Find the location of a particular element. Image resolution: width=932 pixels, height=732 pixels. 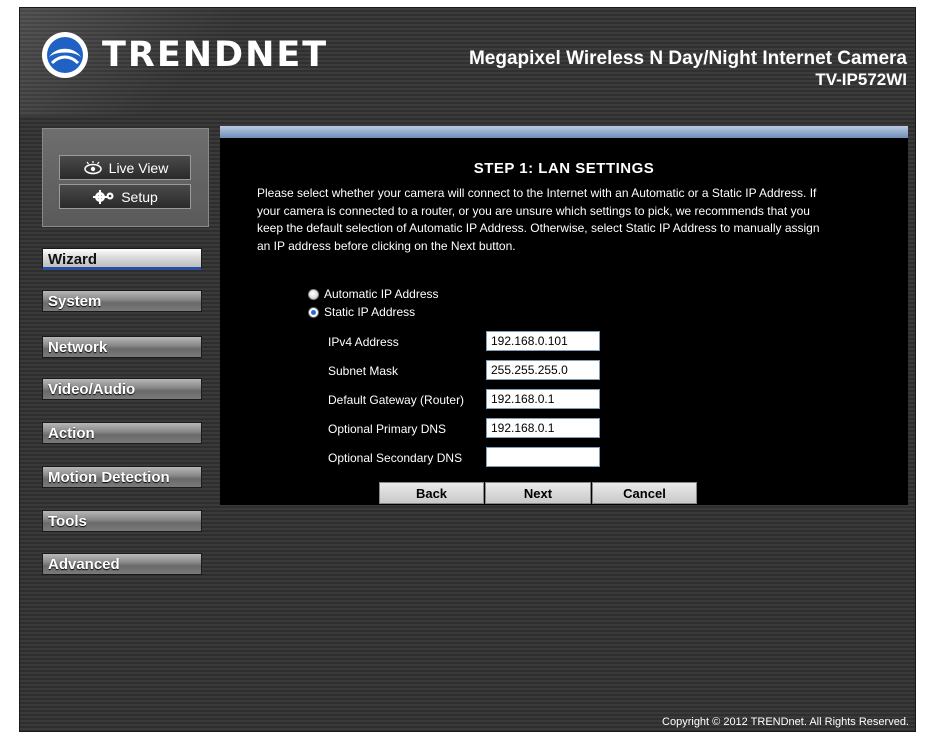

step-title: STEP 1: LAN SETTINGS is located at coordinates (564, 168).